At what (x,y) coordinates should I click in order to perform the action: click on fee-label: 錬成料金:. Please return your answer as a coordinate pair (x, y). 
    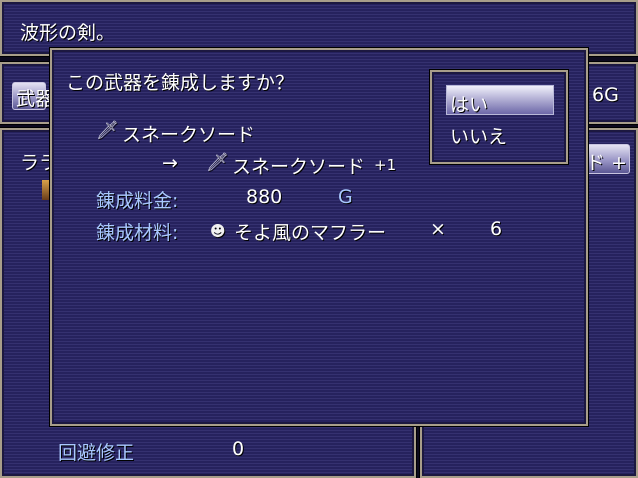
    Looking at the image, I should click on (137, 201).